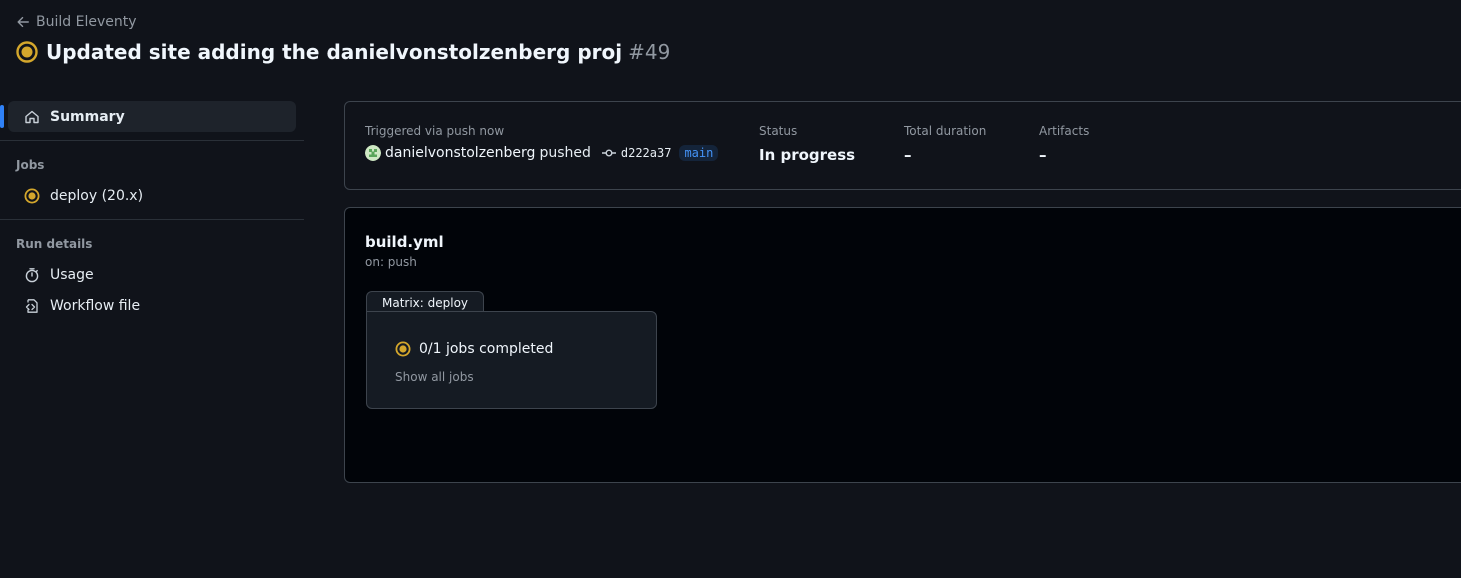  I want to click on duration-label: Total duration, so click(945, 131).